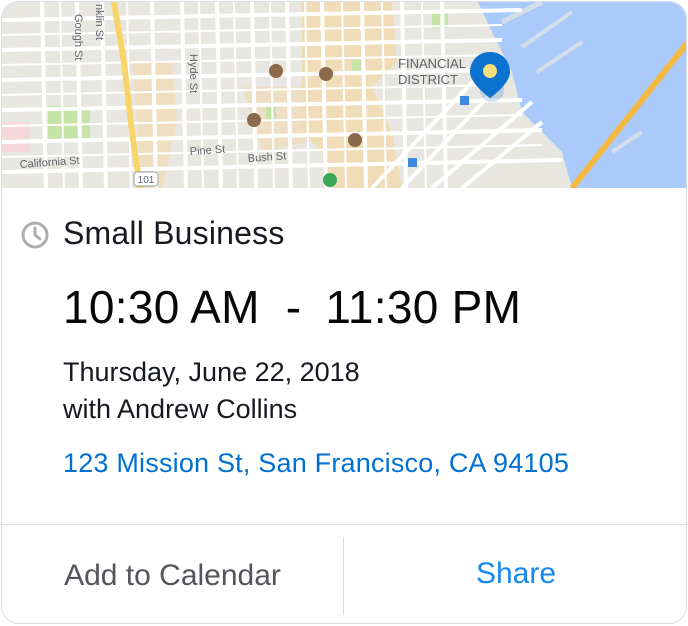 The image size is (688, 626). What do you see at coordinates (146, 180) in the screenshot?
I see `highway-shield: 101` at bounding box center [146, 180].